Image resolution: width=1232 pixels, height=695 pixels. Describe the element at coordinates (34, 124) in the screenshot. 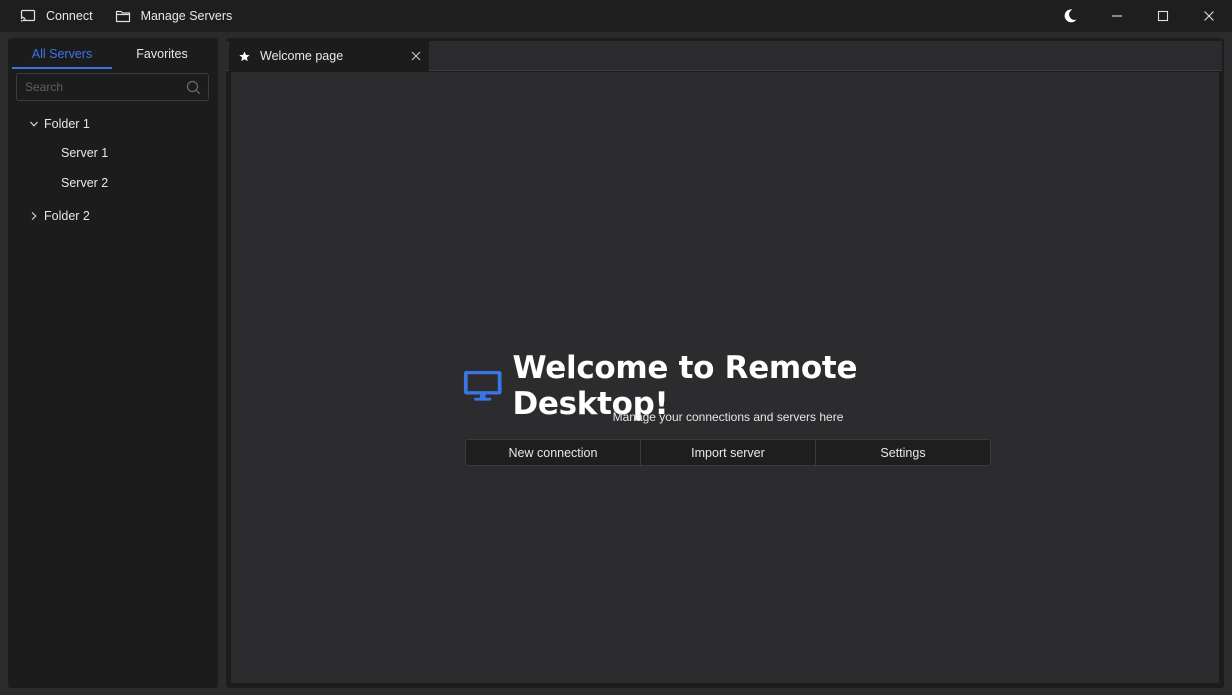

I see `chevron-down-icon` at that location.